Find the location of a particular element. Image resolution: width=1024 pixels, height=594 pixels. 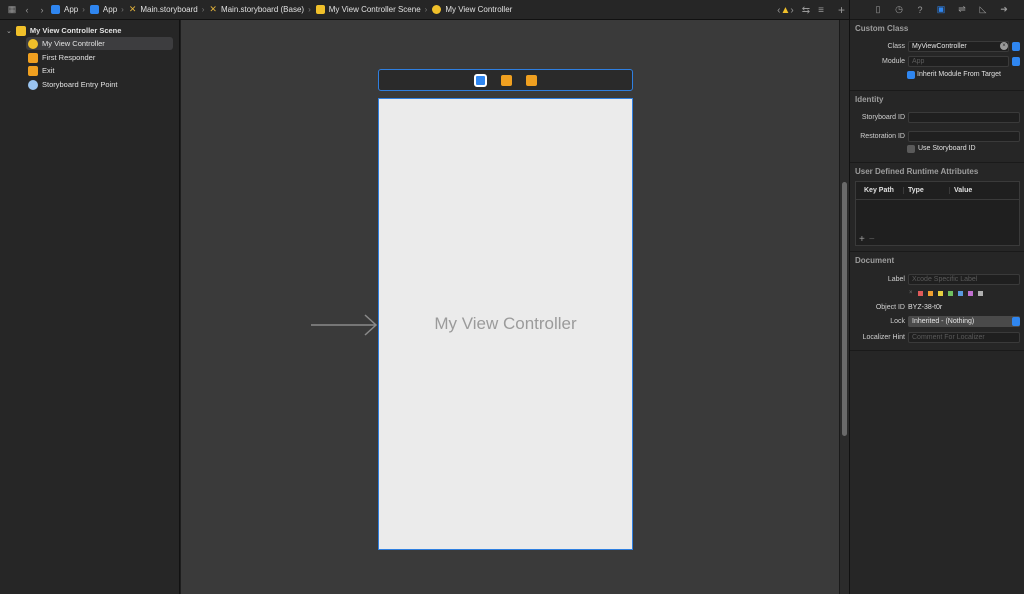

disclosure-icon: ⌄ is located at coordinates (9, 31).